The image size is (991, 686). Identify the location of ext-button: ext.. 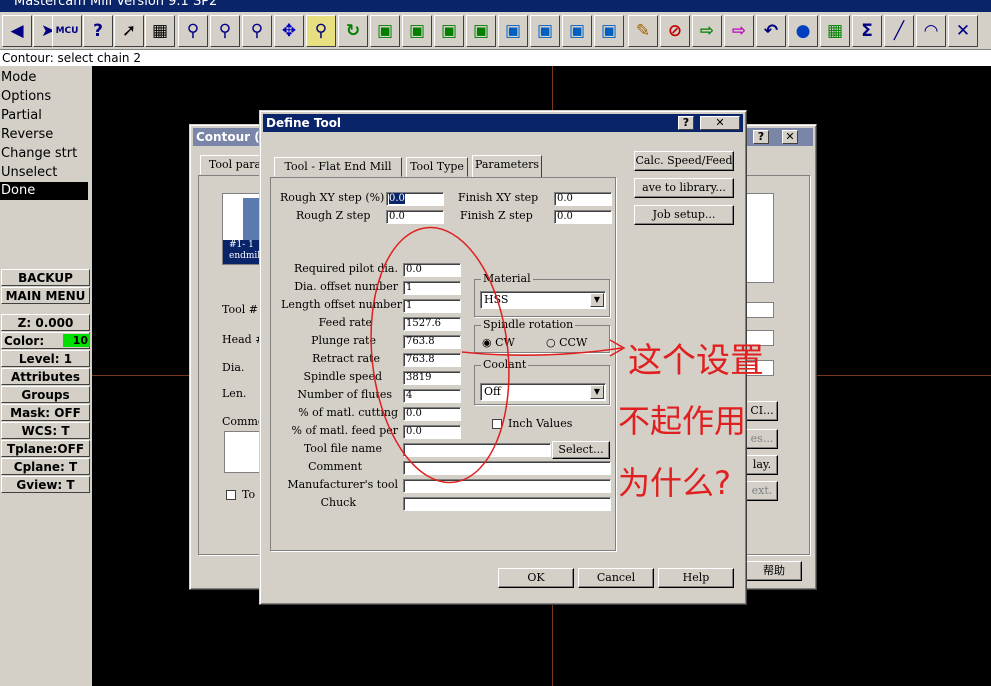
(762, 491).